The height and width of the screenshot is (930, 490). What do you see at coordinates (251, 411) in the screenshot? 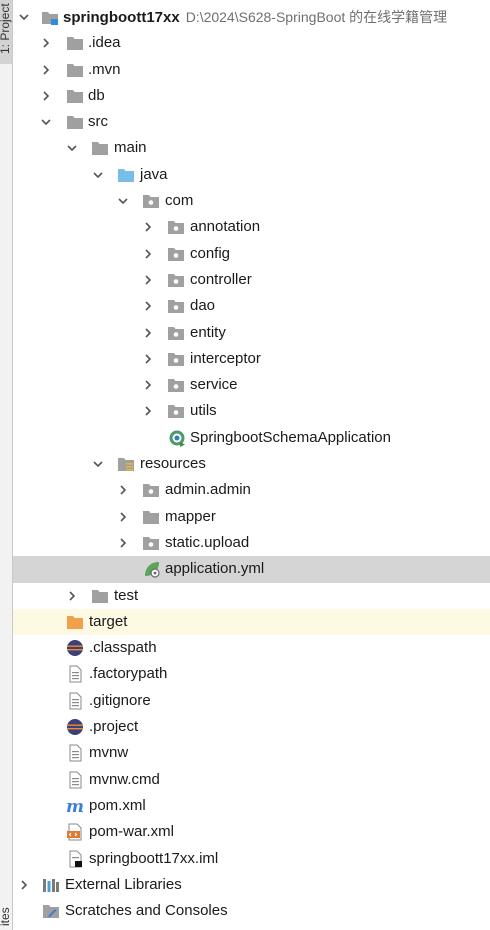
I see `tree-row-utils: utils` at bounding box center [251, 411].